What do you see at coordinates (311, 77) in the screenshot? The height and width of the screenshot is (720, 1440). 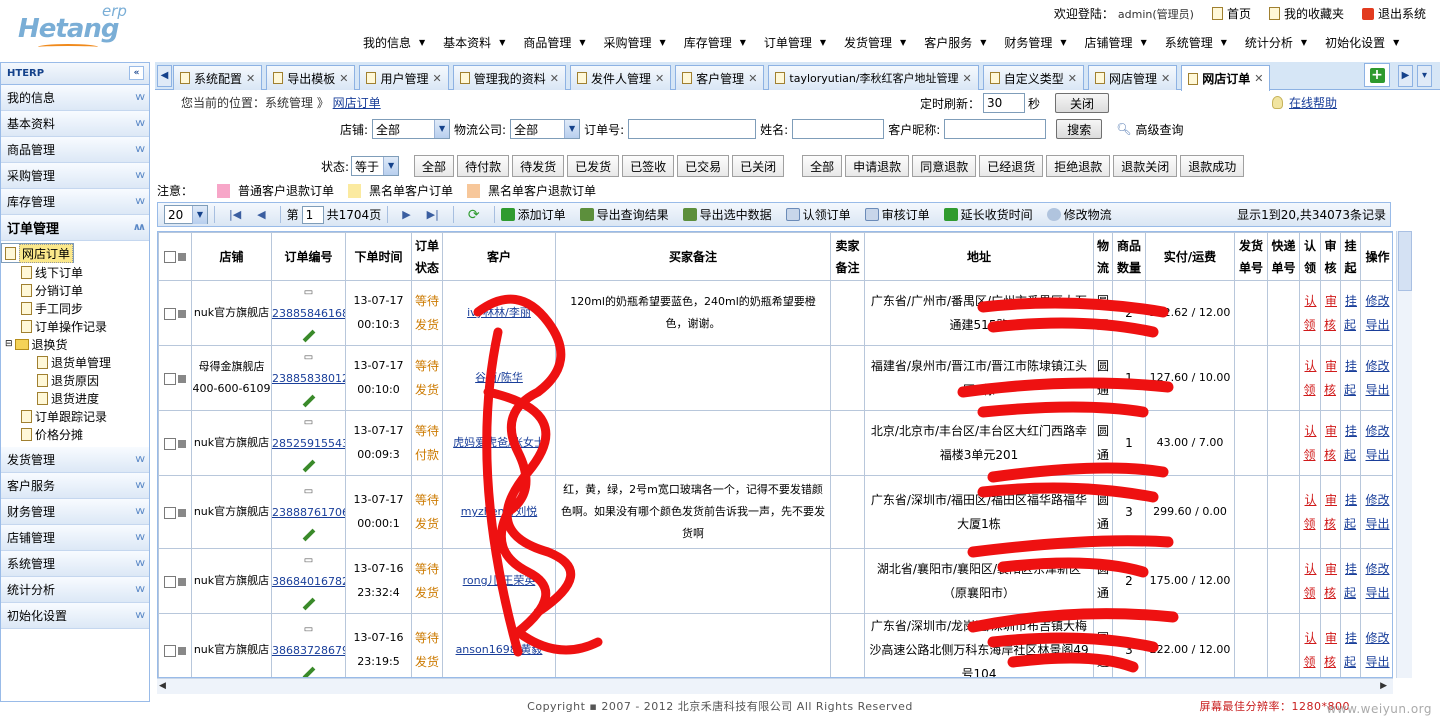 I see `tab-export-template: 导出模板 ✕` at bounding box center [311, 77].